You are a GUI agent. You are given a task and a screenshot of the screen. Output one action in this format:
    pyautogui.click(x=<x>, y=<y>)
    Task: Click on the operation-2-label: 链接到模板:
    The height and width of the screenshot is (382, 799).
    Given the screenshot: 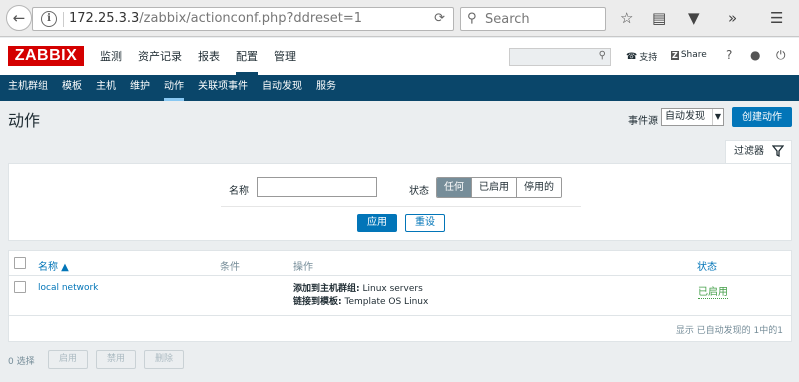 What is the action you would take?
    pyautogui.click(x=317, y=302)
    